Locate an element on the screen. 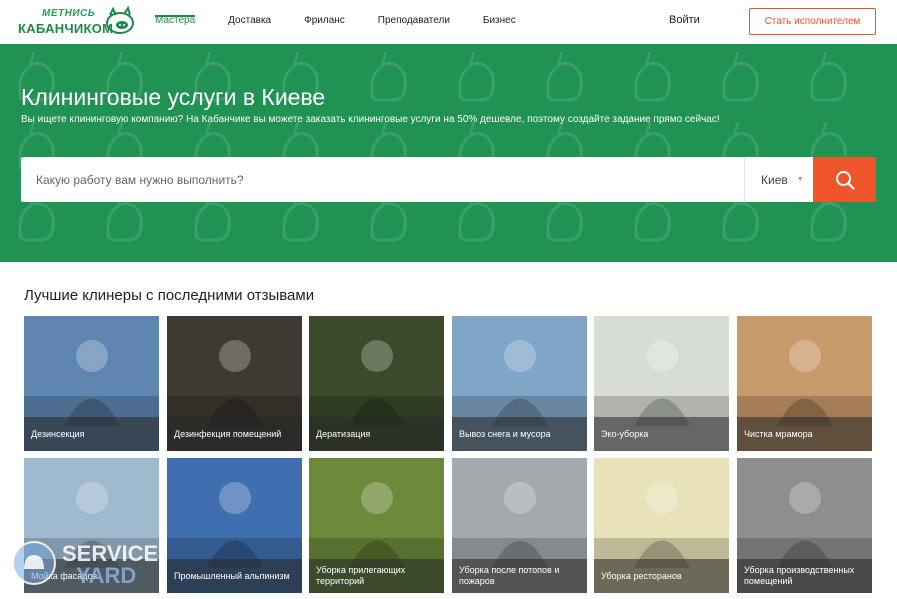  category-caption: Чистка мрамора is located at coordinates (804, 434).